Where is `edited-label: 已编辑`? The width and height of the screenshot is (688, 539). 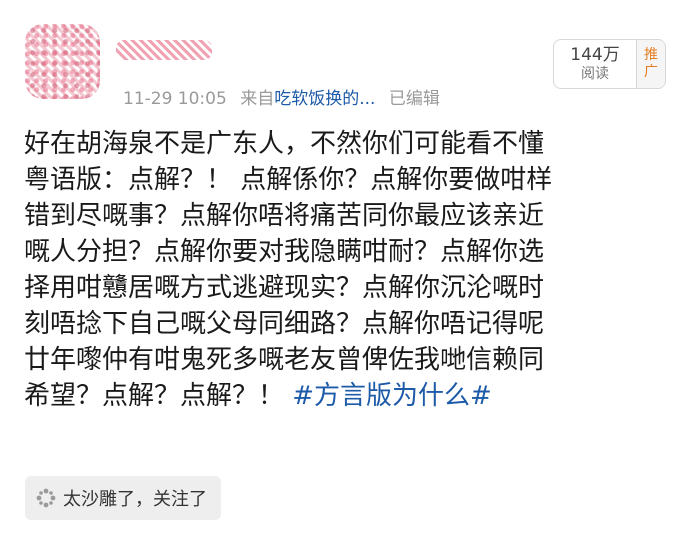
edited-label: 已编辑 is located at coordinates (414, 99).